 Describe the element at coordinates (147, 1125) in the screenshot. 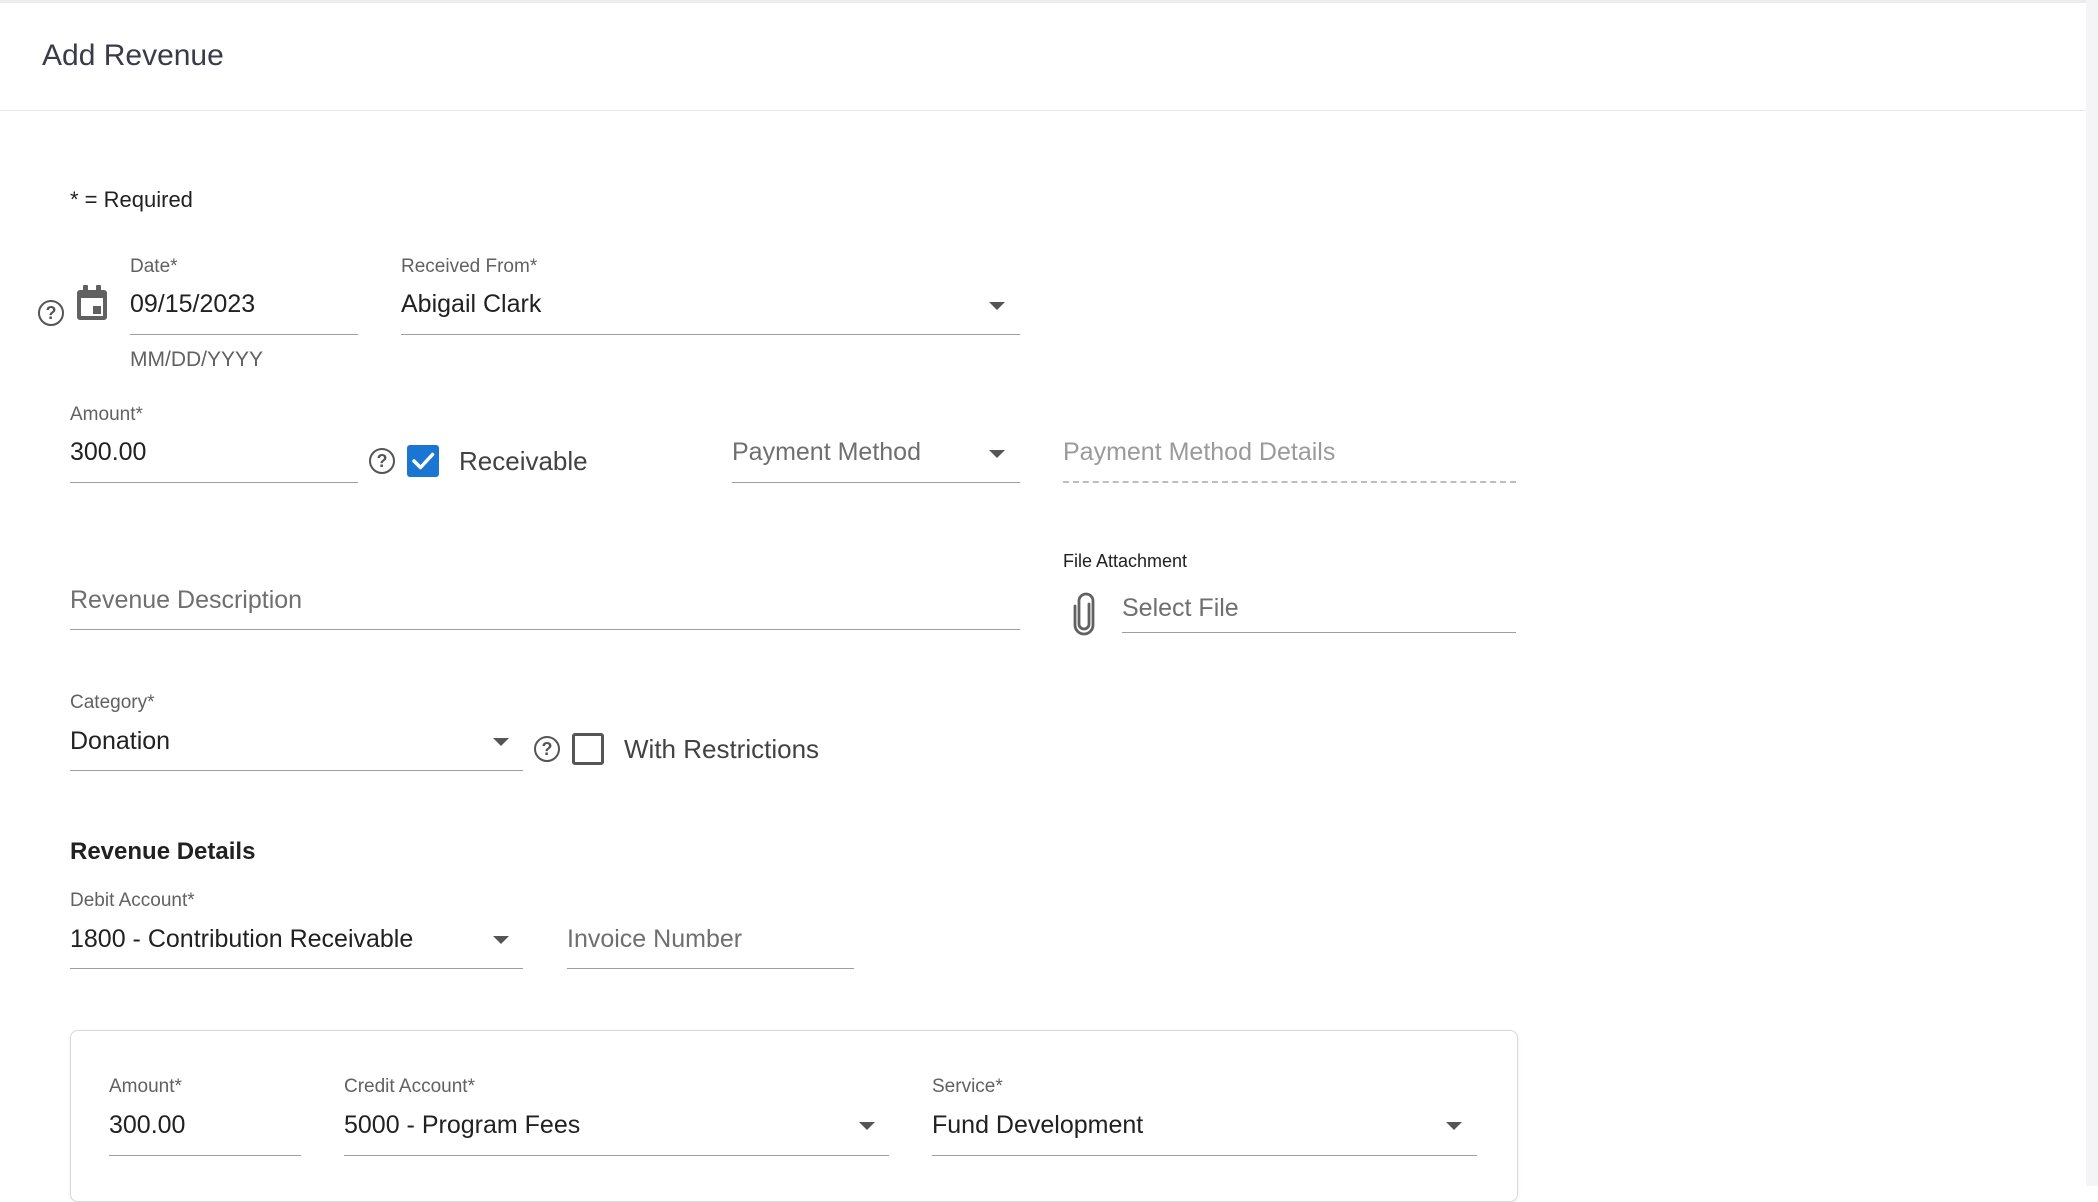

I see `line-amount-input: 300.00` at that location.